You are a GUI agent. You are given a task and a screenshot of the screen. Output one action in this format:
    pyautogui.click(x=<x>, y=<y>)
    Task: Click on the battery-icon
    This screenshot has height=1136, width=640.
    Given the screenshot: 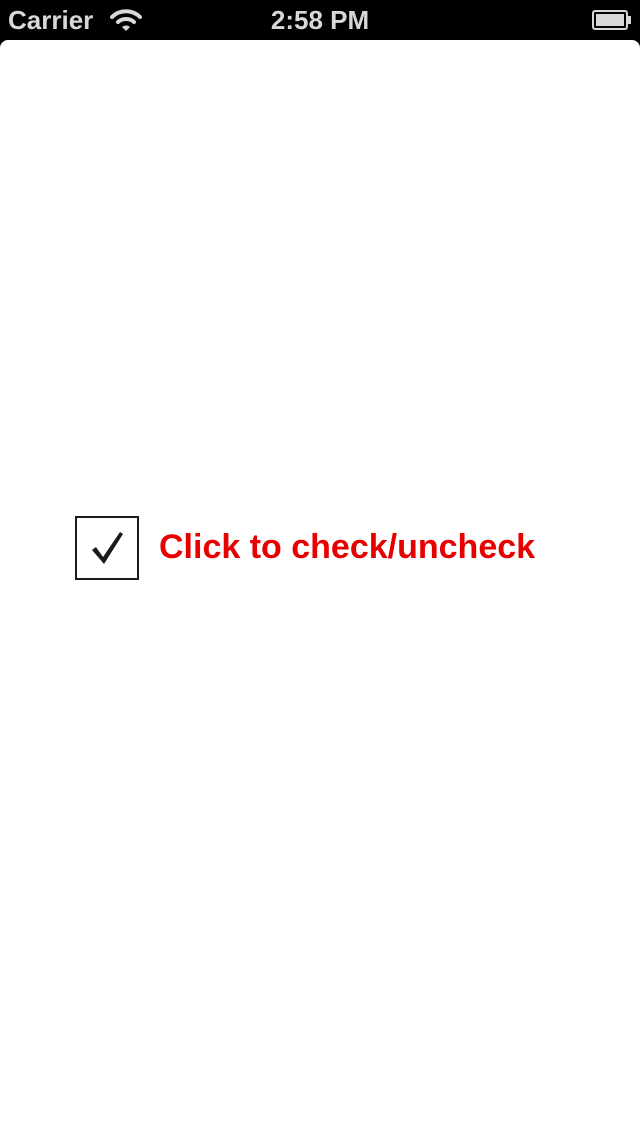 What is the action you would take?
    pyautogui.click(x=611, y=20)
    